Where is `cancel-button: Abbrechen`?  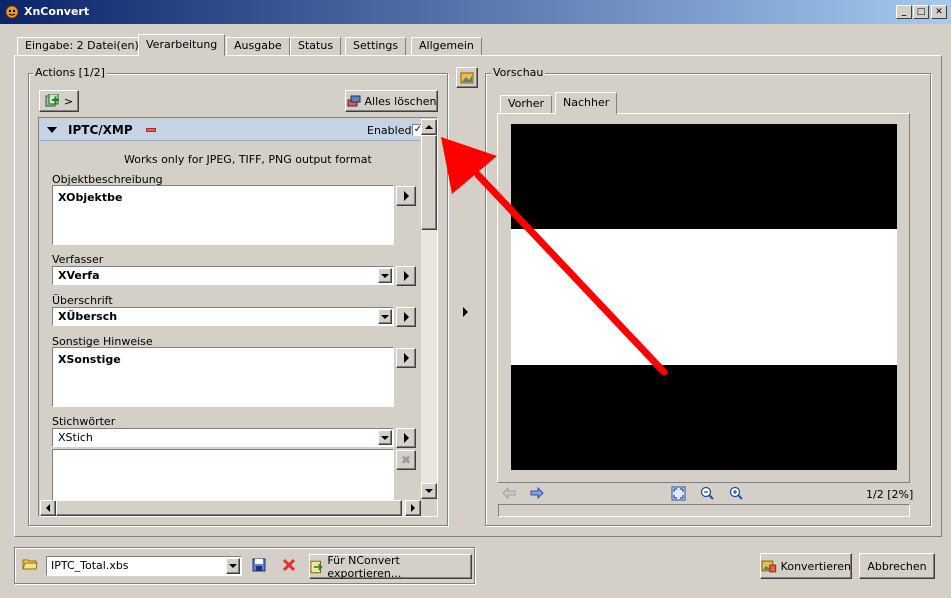
cancel-button: Abbrechen is located at coordinates (897, 566).